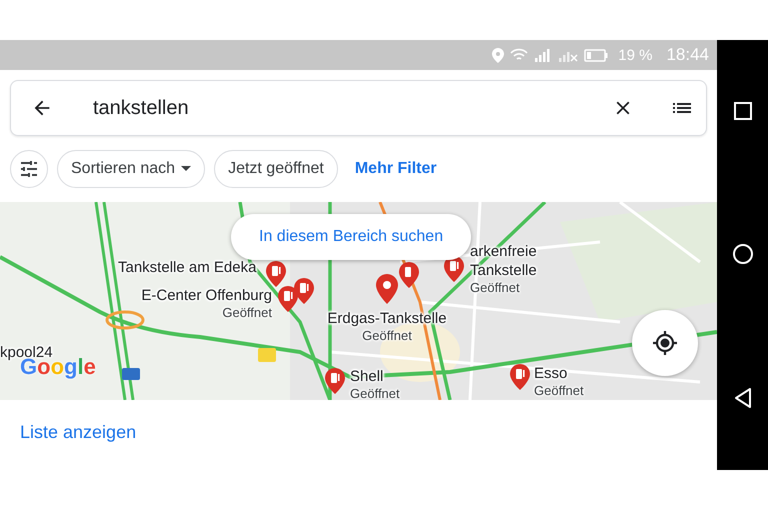  I want to click on show-list-link: Liste anzeigen, so click(78, 432).